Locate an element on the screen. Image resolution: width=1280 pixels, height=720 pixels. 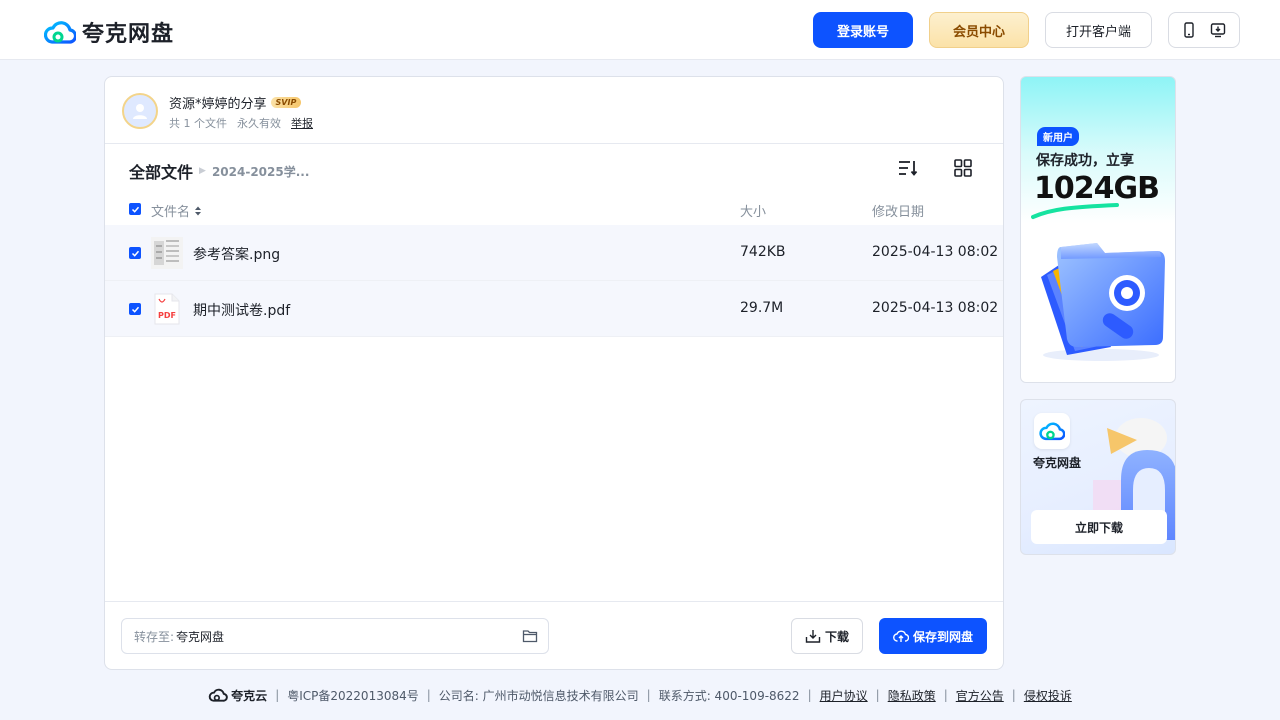
download-now-button: 立即下载 is located at coordinates (1099, 527).